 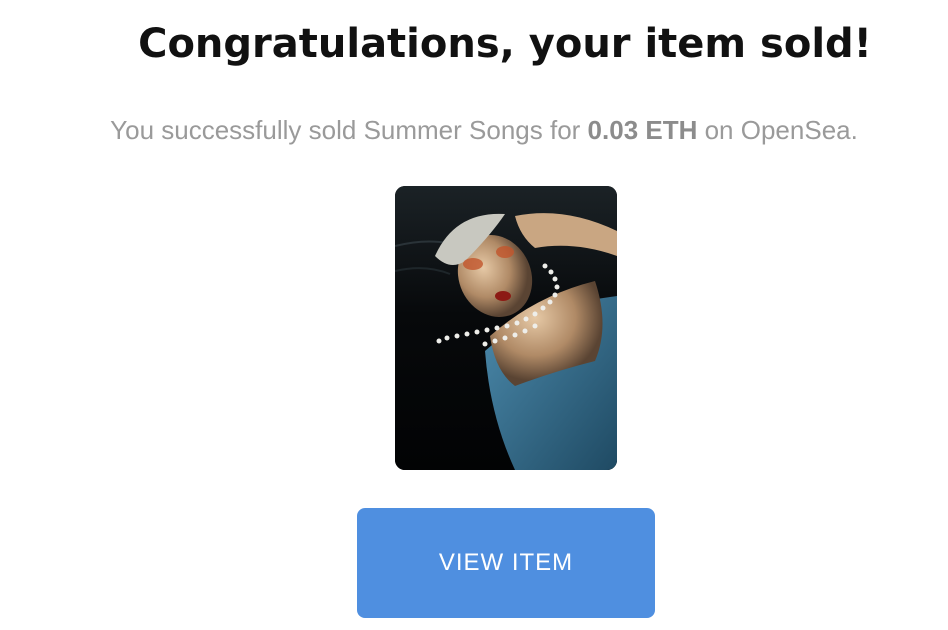 What do you see at coordinates (642, 130) in the screenshot?
I see `sale-price: 0.03 ETH` at bounding box center [642, 130].